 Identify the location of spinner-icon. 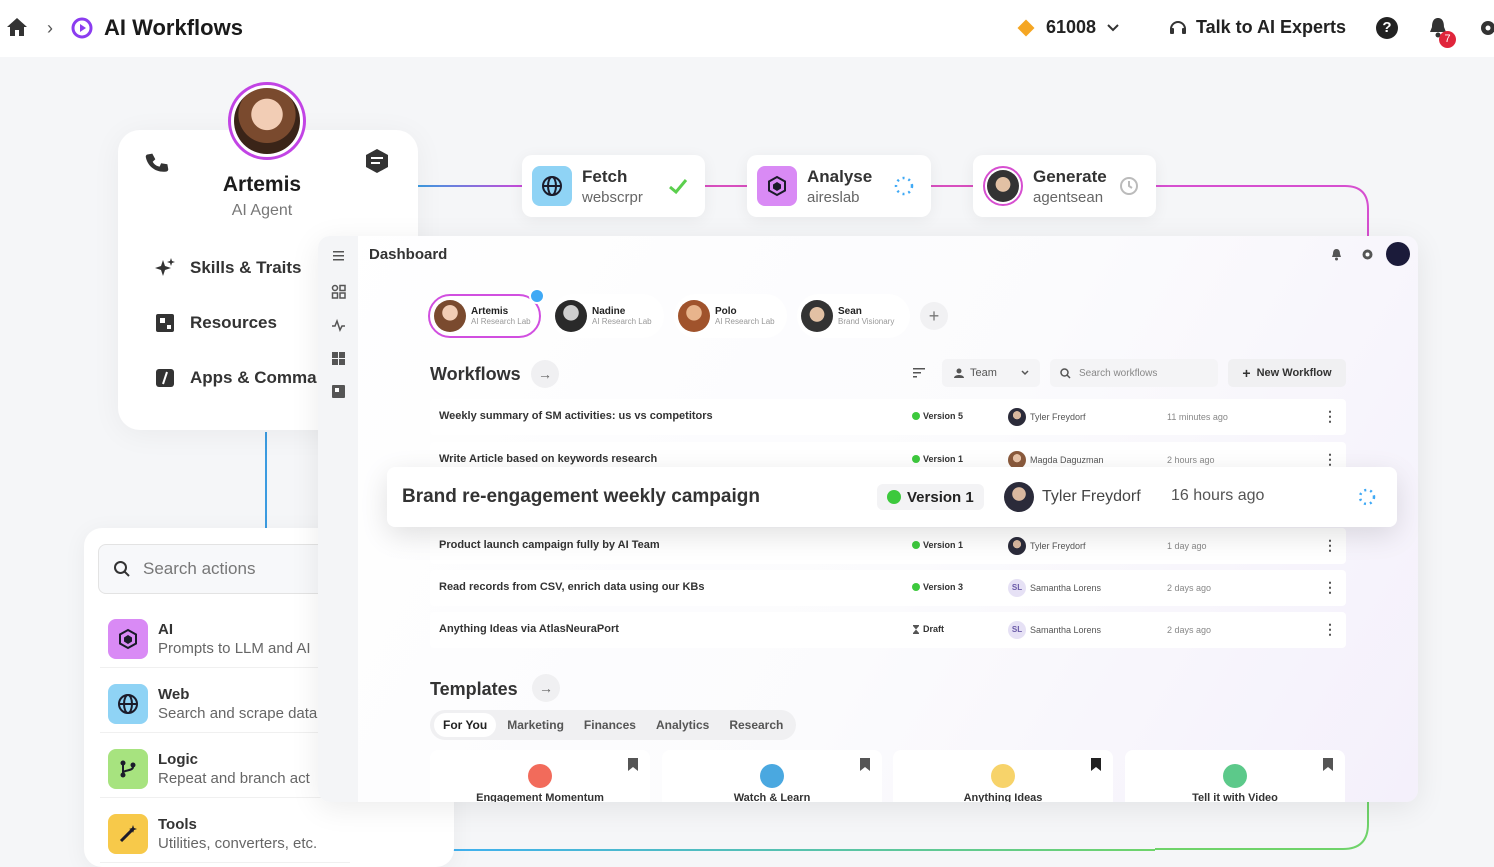
(1367, 497).